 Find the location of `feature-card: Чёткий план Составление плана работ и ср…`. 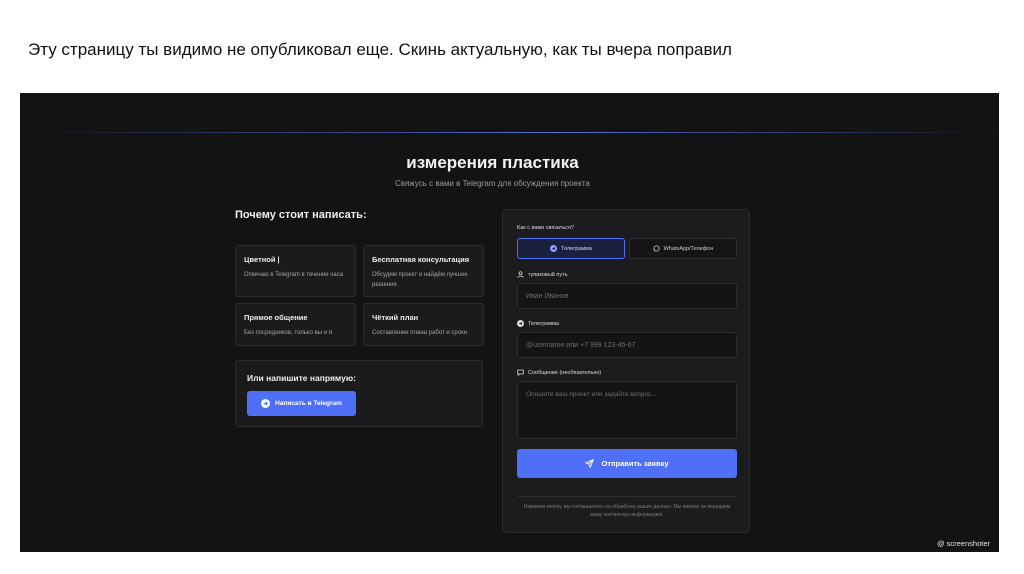

feature-card: Чёткий план Составление плана работ и ср… is located at coordinates (423, 324).